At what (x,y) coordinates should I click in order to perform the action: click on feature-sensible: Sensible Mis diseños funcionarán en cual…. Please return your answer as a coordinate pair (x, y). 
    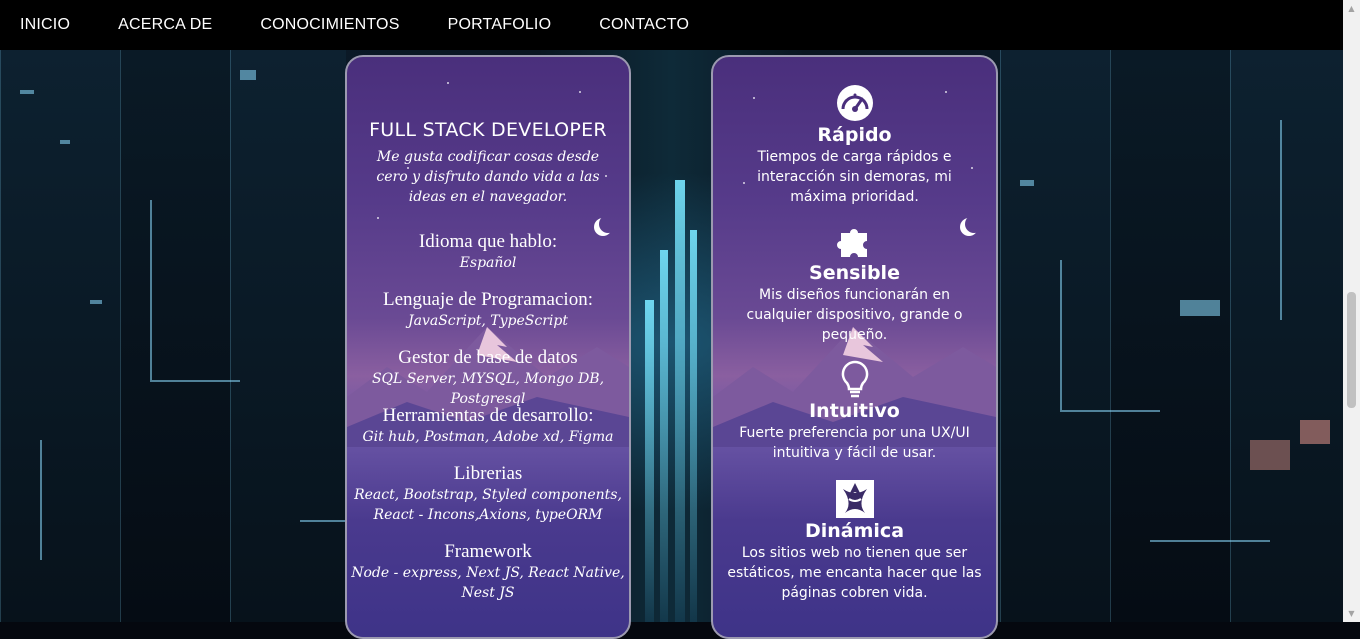
    Looking at the image, I should click on (854, 283).